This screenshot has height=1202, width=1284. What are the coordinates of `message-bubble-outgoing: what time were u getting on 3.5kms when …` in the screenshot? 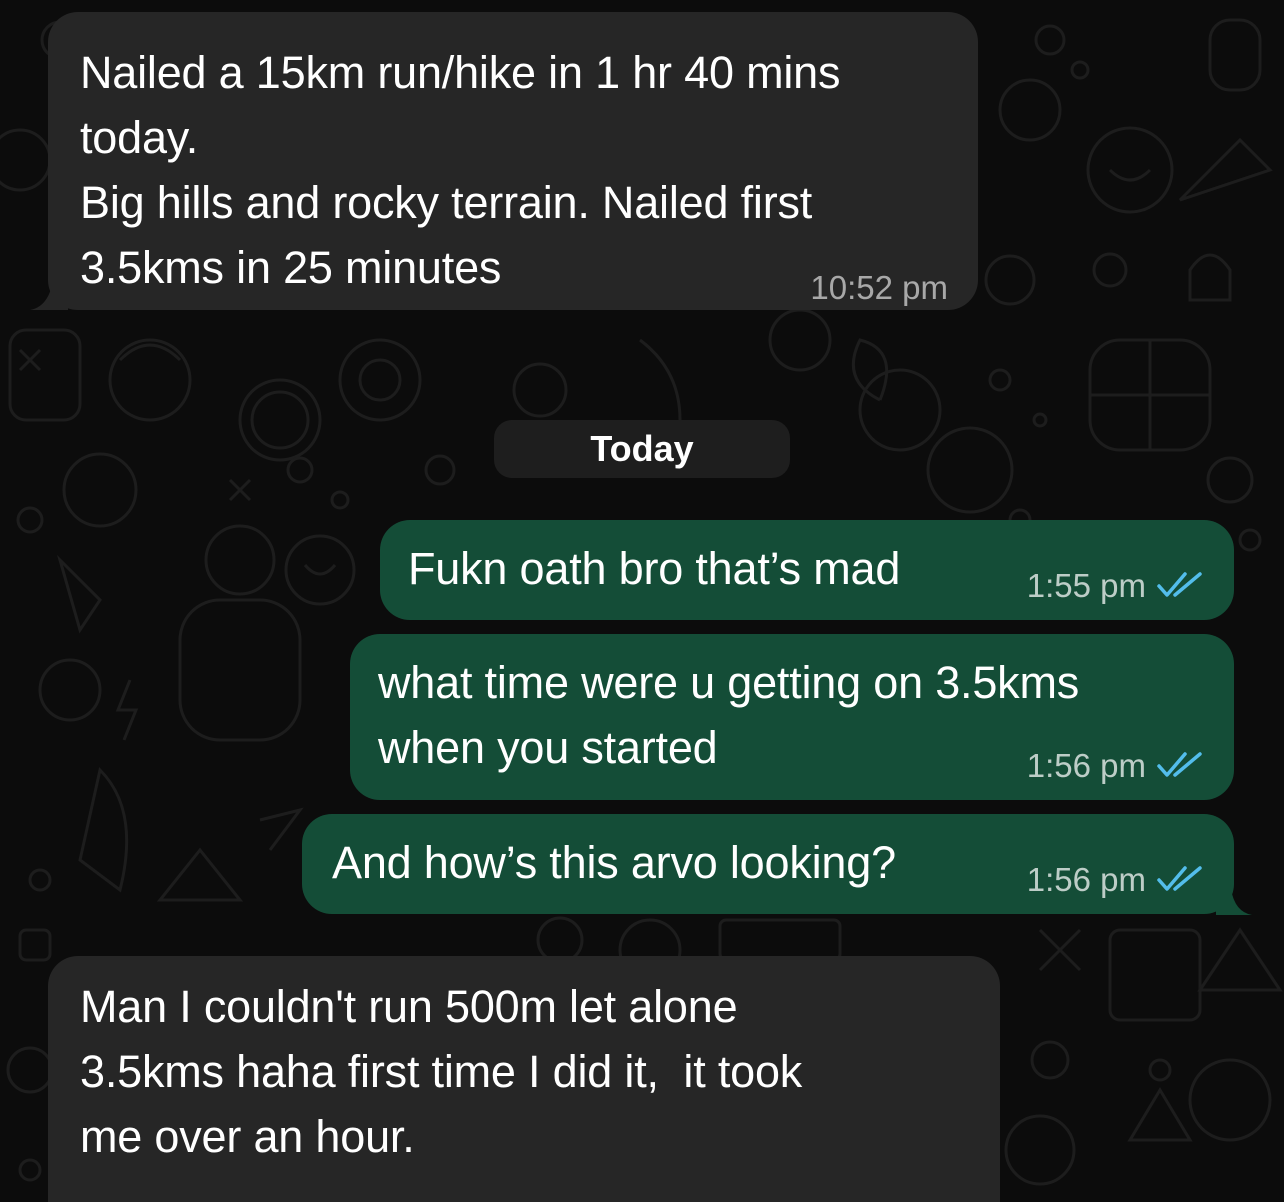 It's located at (792, 717).